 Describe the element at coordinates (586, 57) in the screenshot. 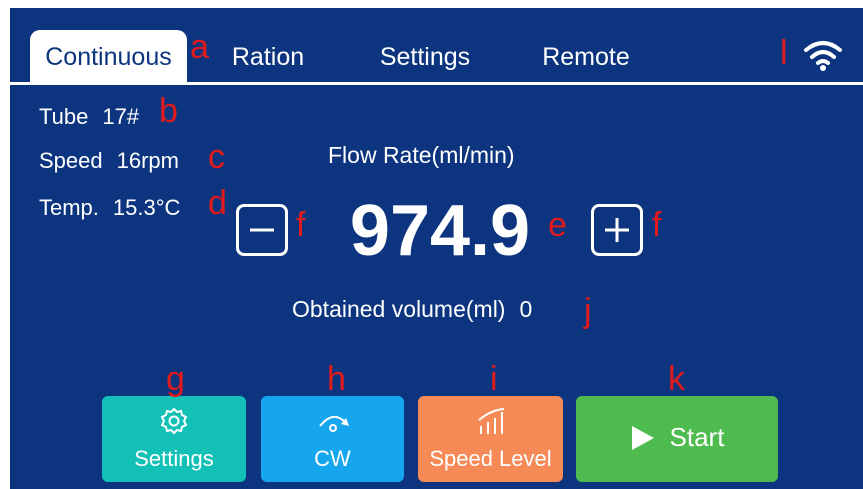

I see `tab-remote: Remote` at that location.